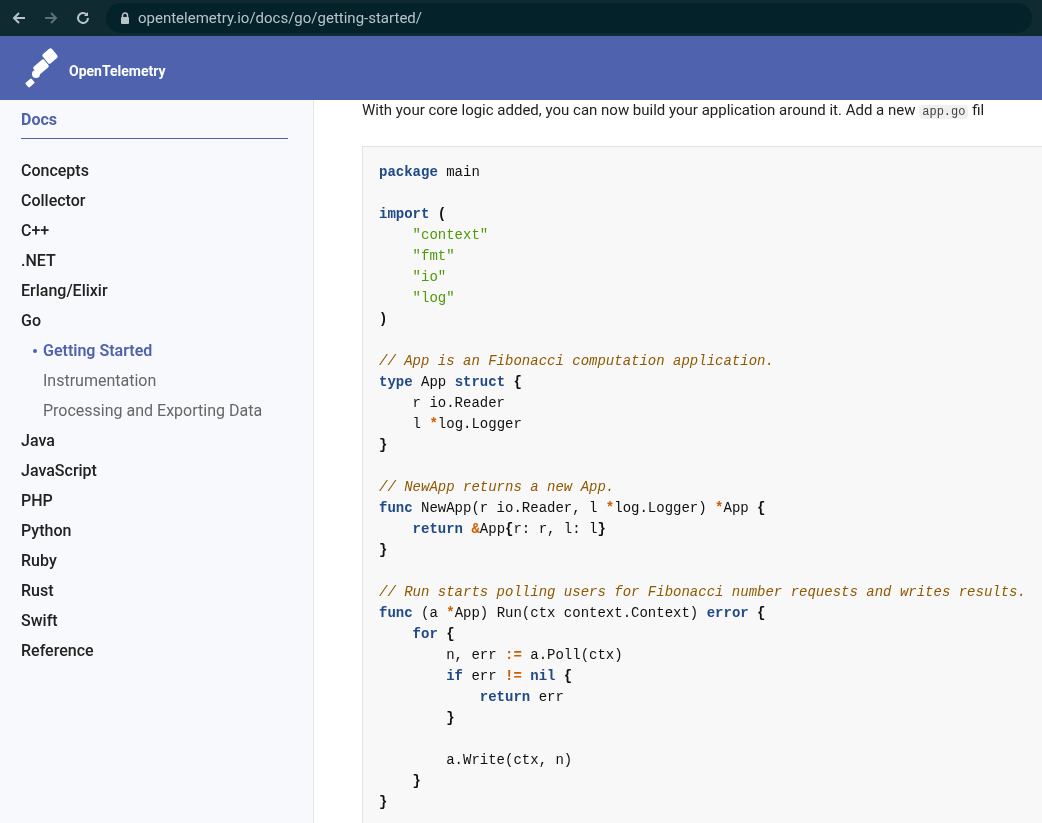 This screenshot has height=823, width=1042. What do you see at coordinates (117, 71) in the screenshot?
I see `logo-text: OpenTelemetry` at bounding box center [117, 71].